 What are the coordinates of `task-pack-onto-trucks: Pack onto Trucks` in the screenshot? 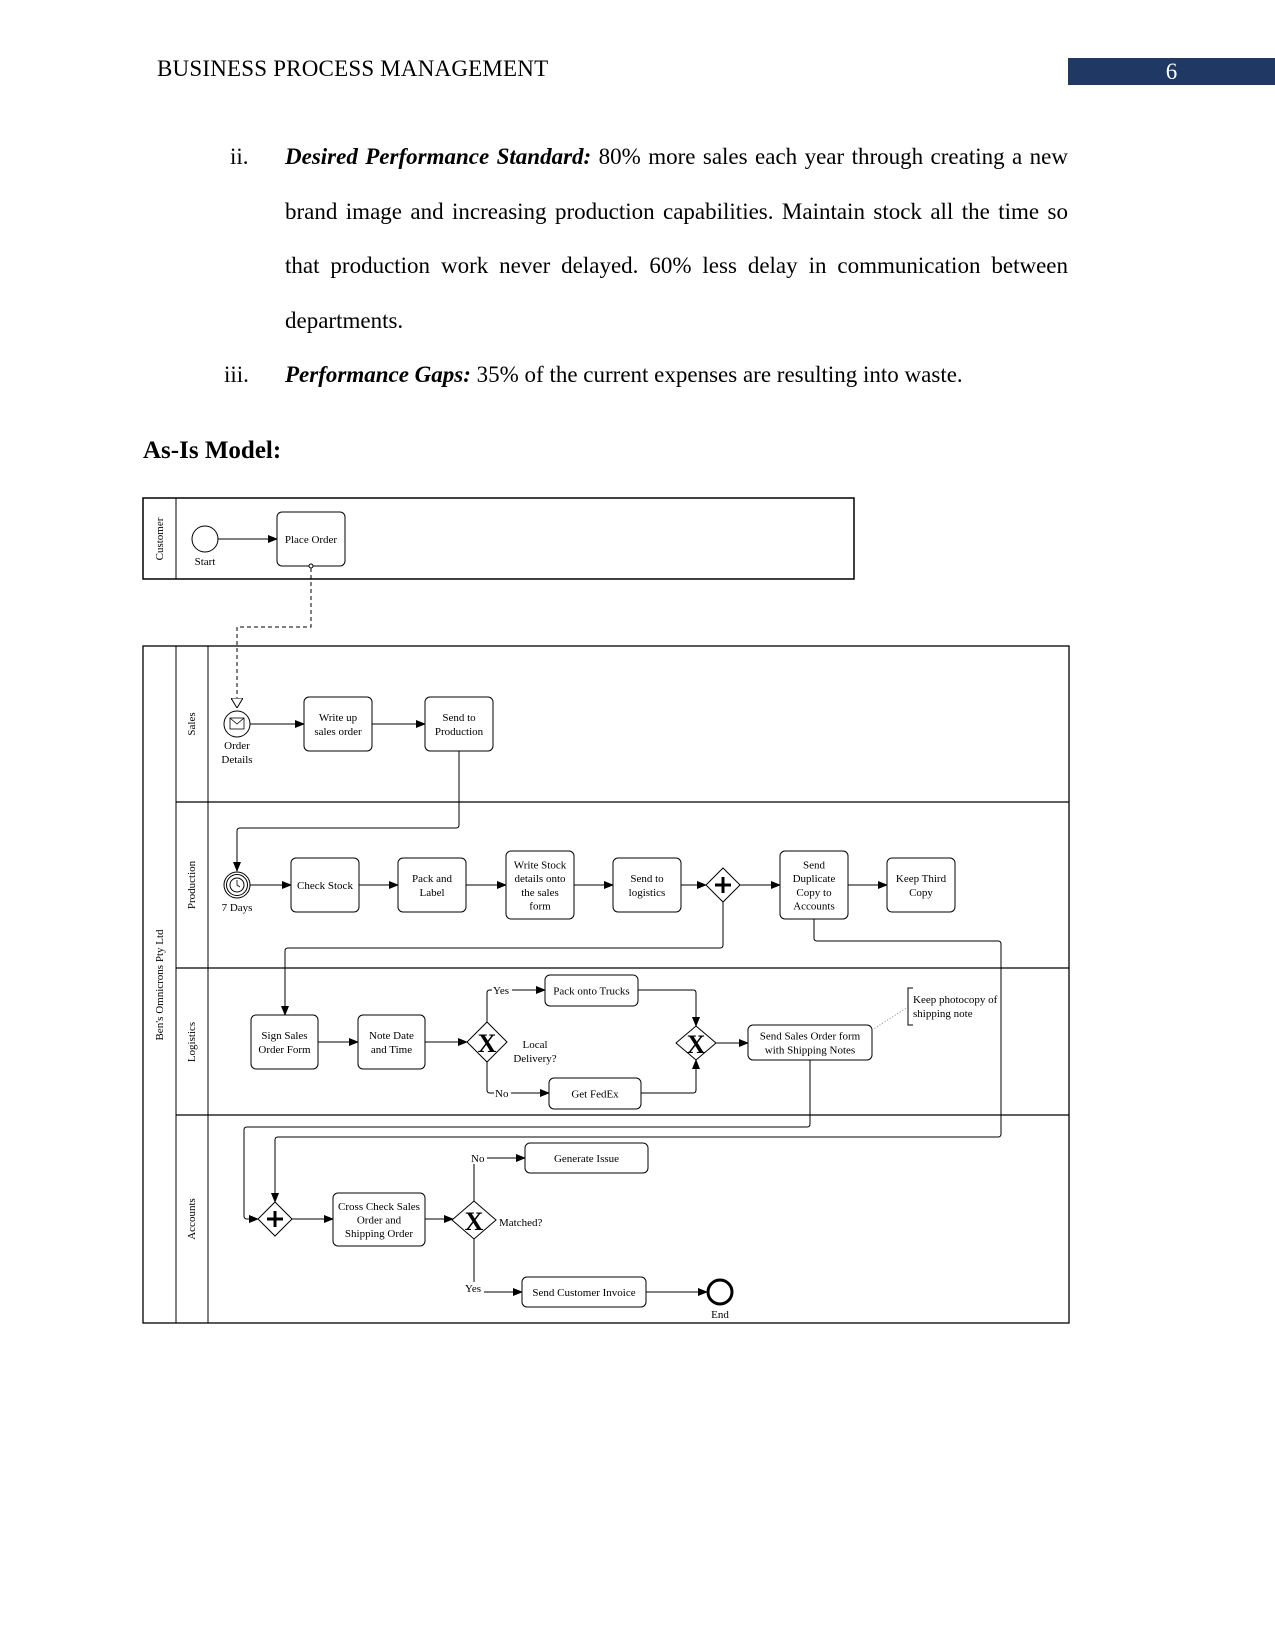 It's located at (591, 990).